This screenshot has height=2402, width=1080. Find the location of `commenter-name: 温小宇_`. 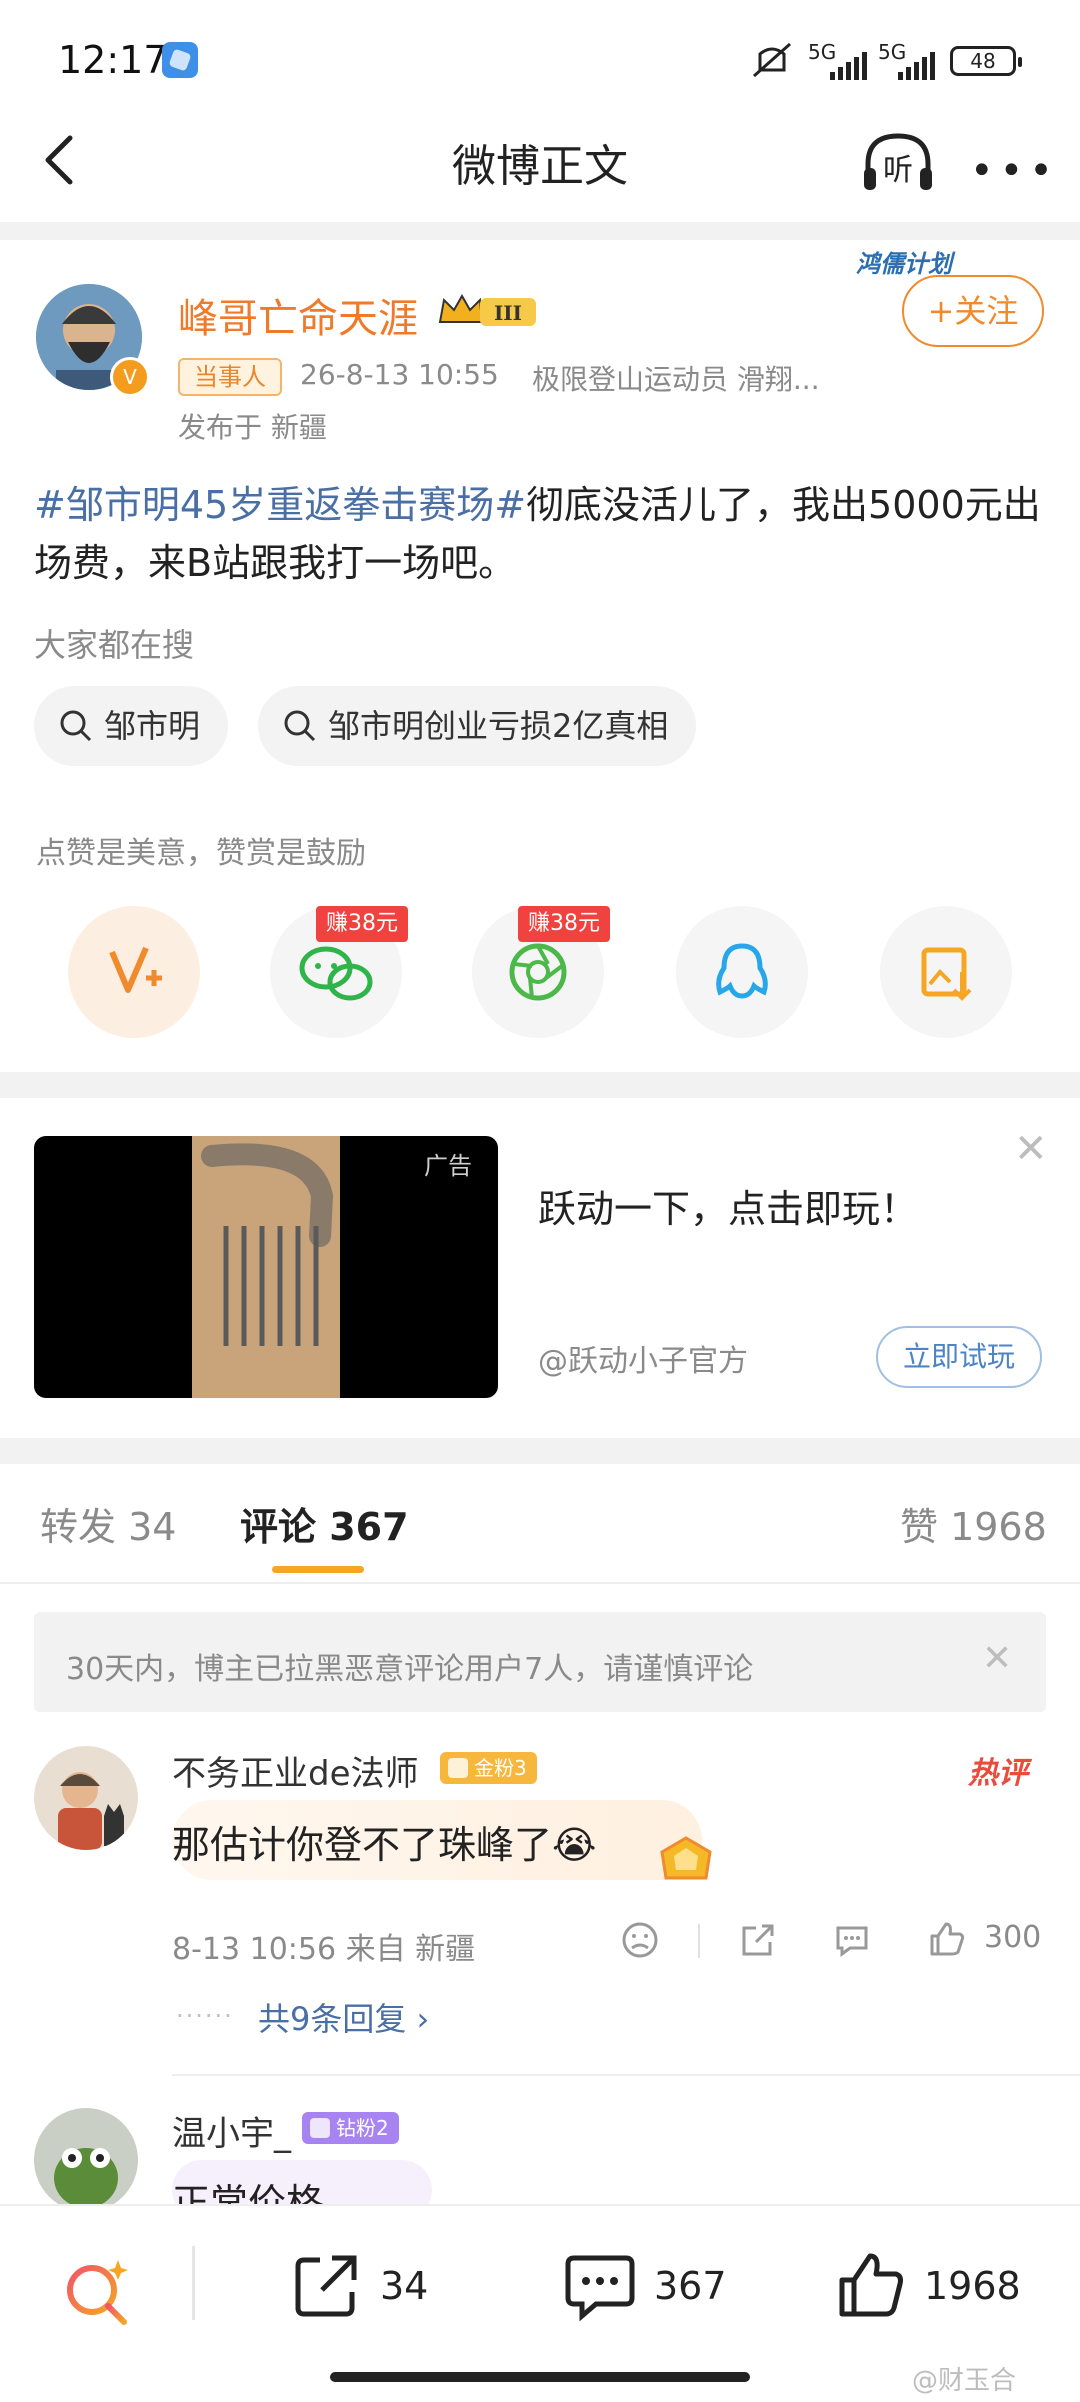

commenter-name: 温小宇_ is located at coordinates (231, 2130).